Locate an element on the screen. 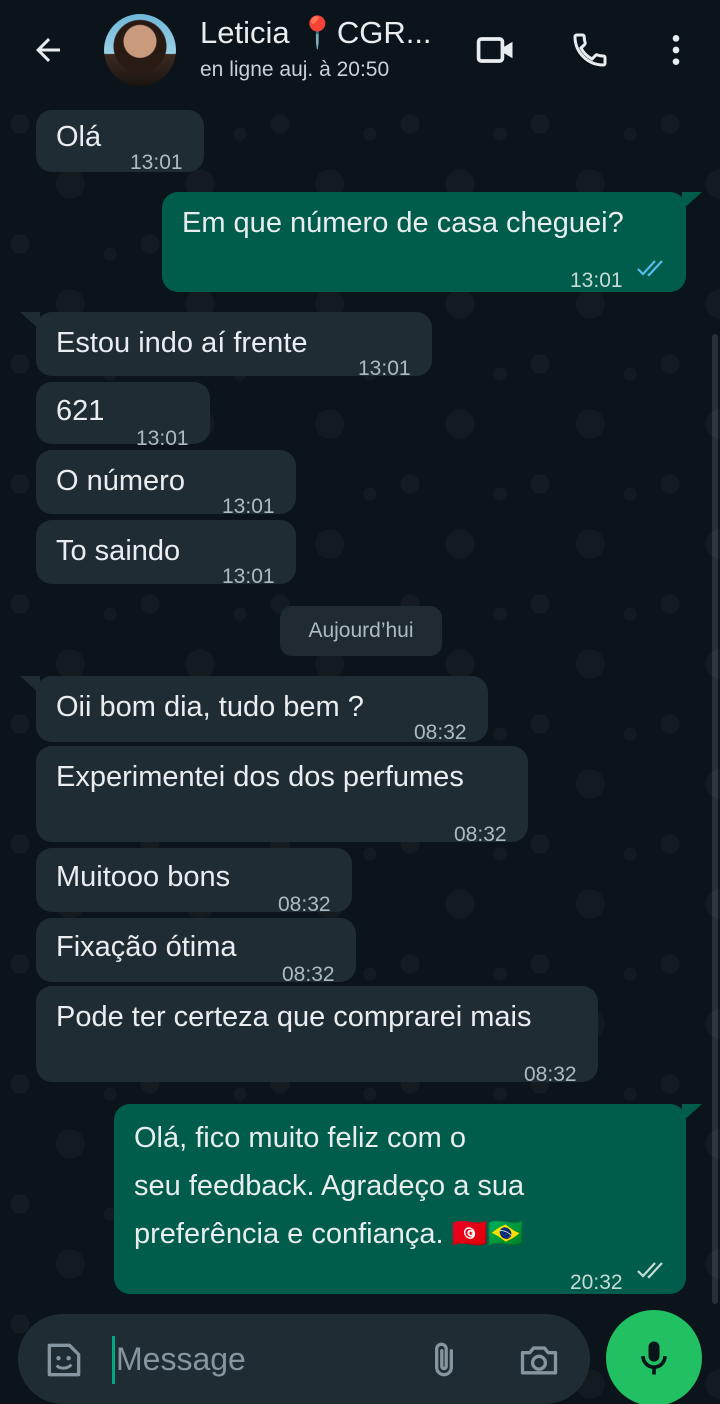 The image size is (720, 1404). paperclip-icon is located at coordinates (444, 1359).